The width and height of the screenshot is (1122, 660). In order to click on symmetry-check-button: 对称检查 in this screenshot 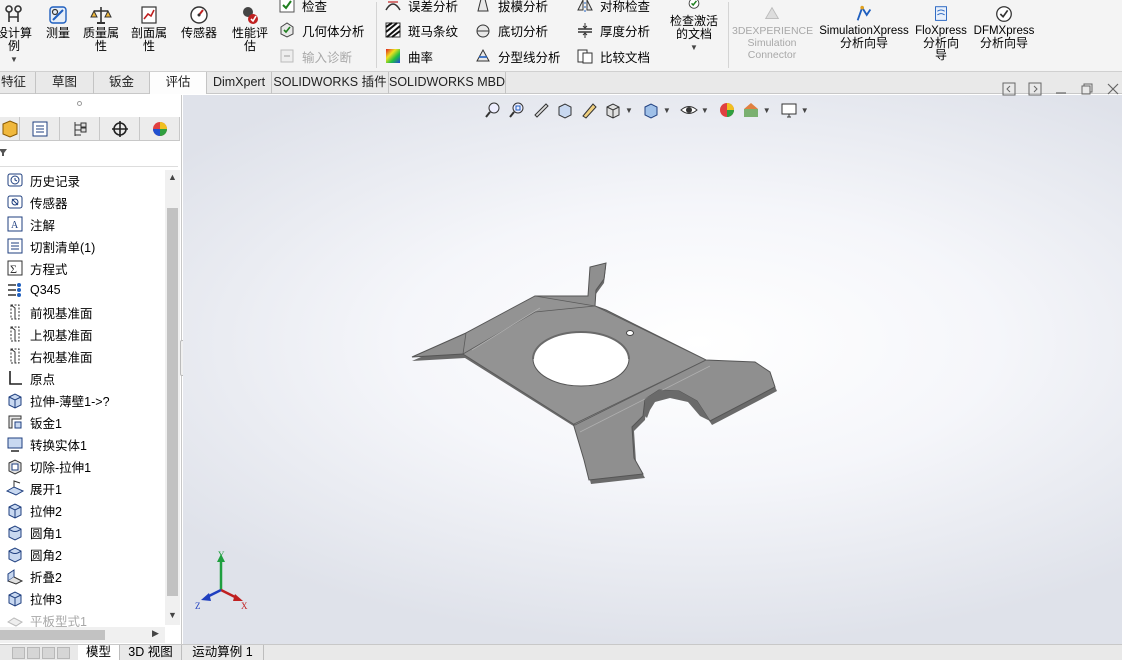, I will do `click(613, 8)`.